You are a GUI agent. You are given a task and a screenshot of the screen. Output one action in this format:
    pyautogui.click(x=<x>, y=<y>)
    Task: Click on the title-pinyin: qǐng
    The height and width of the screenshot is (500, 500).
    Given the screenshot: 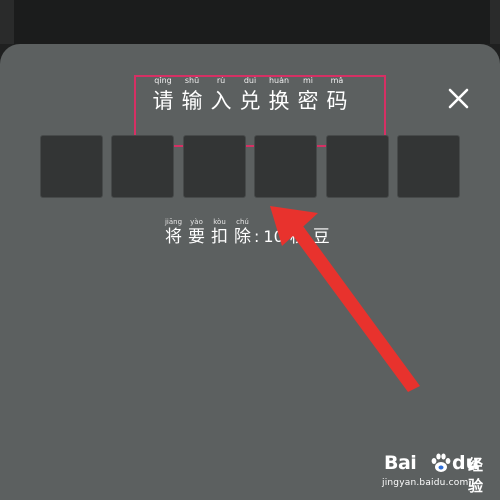 What is the action you would take?
    pyautogui.click(x=163, y=80)
    